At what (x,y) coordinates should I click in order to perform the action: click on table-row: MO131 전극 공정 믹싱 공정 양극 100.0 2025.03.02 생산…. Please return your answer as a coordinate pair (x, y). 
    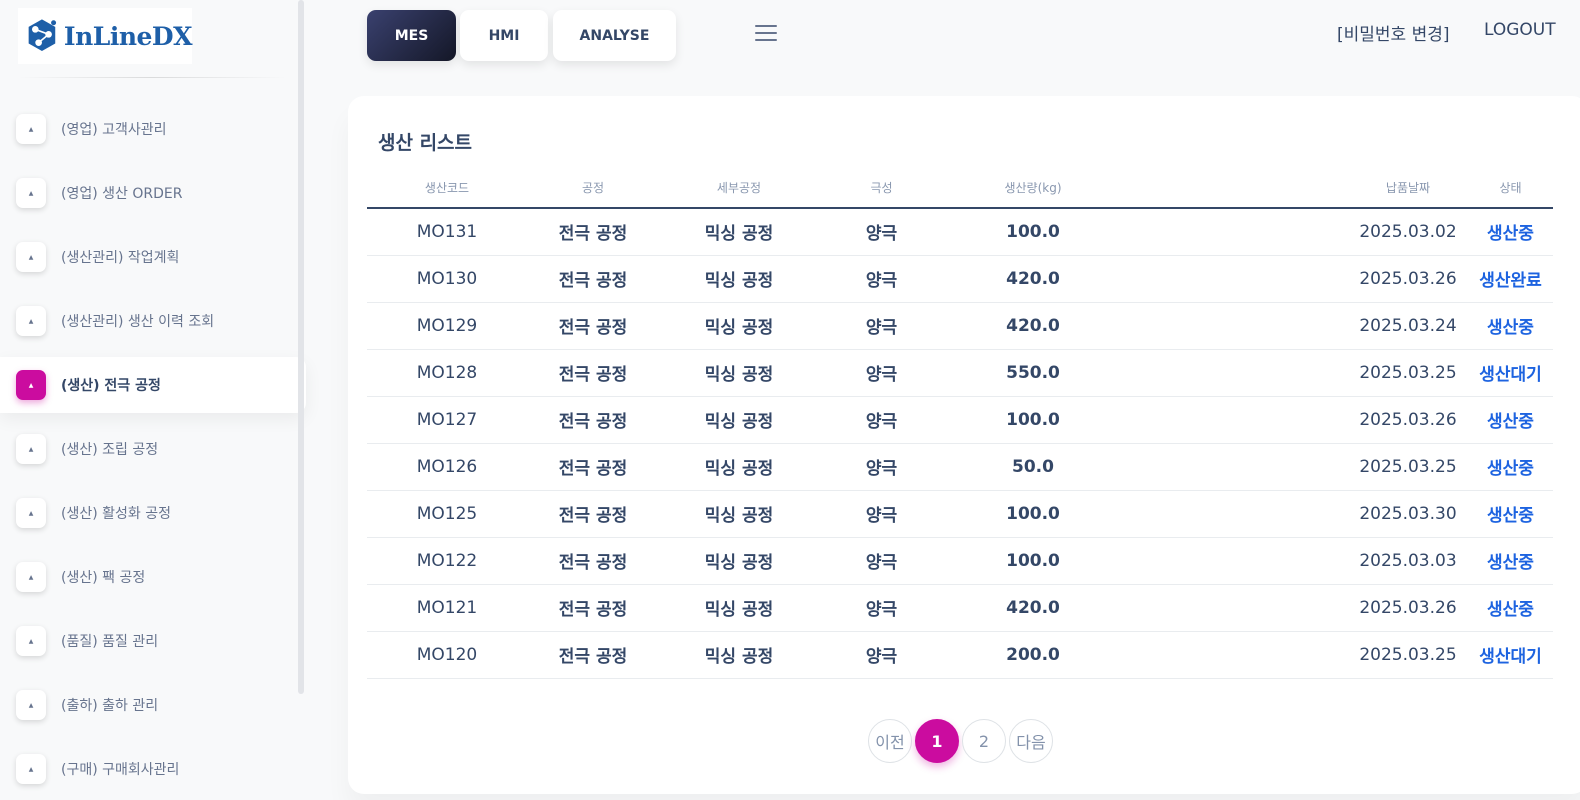
    Looking at the image, I should click on (960, 232).